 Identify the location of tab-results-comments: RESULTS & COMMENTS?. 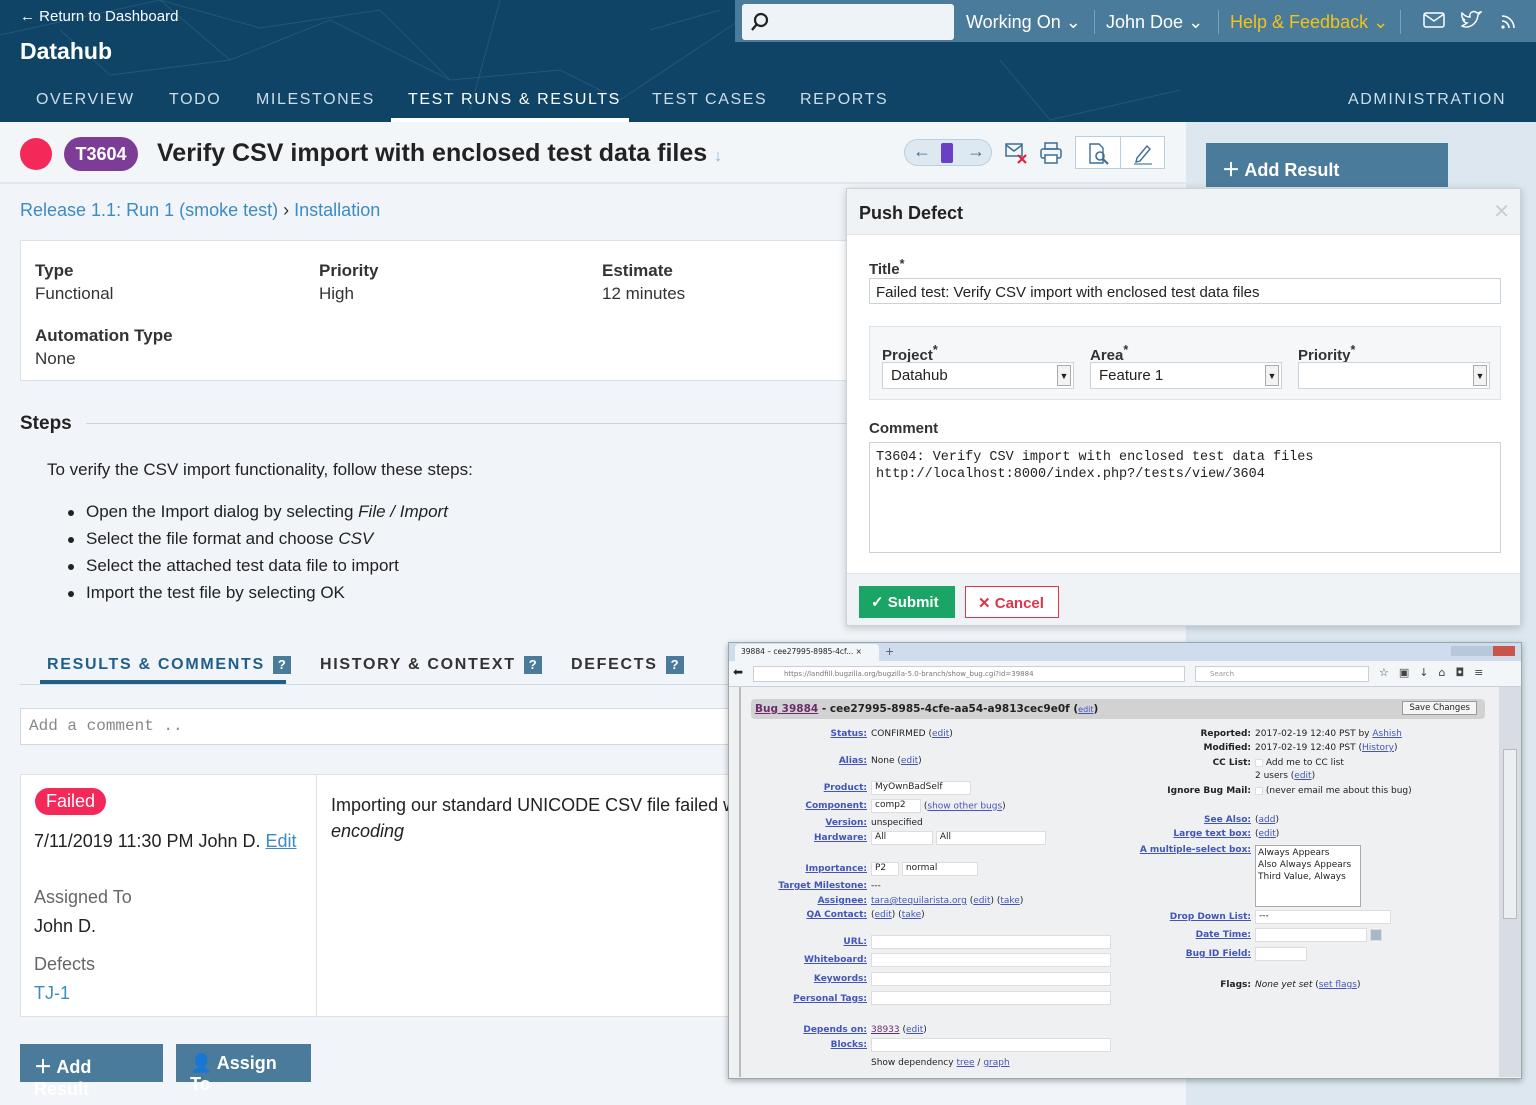
(169, 665).